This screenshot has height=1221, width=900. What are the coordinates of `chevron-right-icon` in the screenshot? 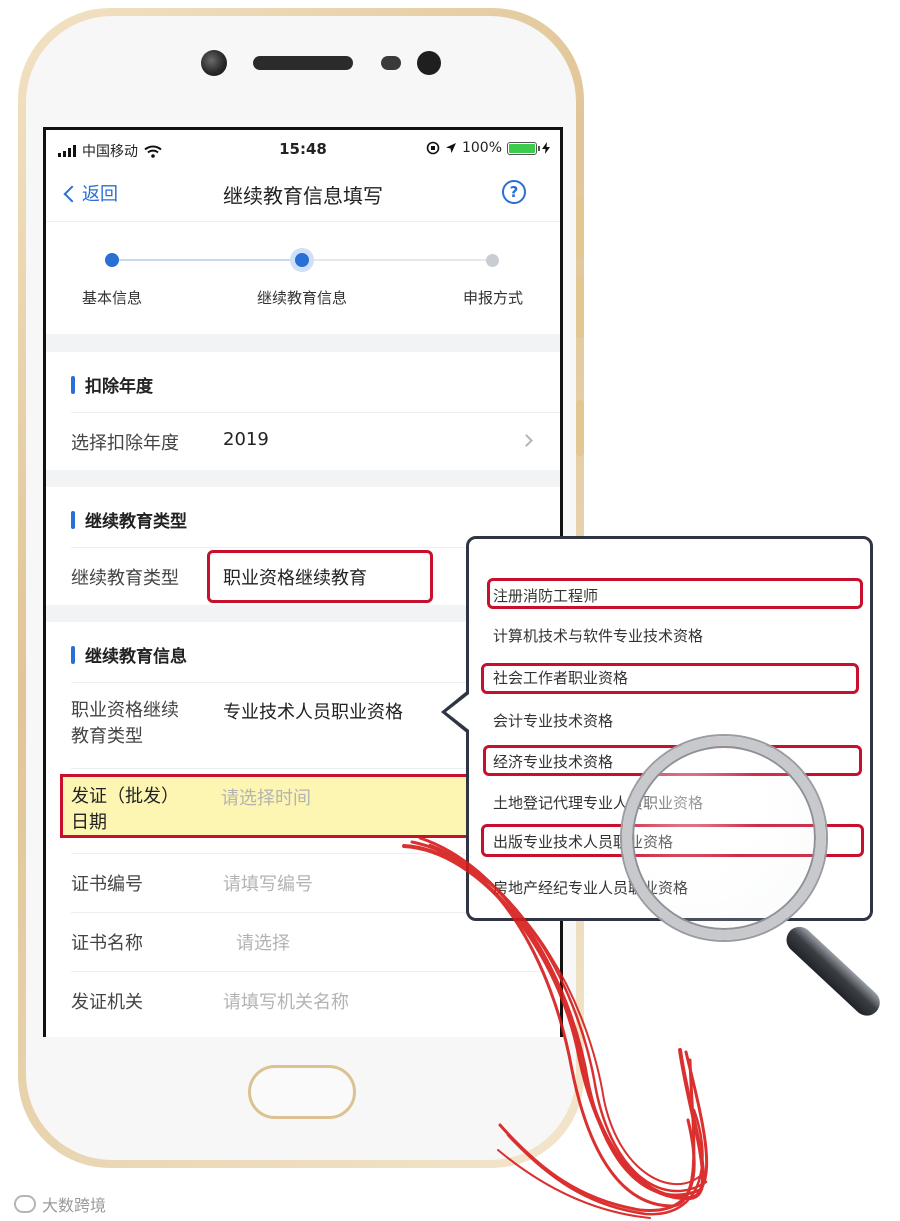 It's located at (526, 440).